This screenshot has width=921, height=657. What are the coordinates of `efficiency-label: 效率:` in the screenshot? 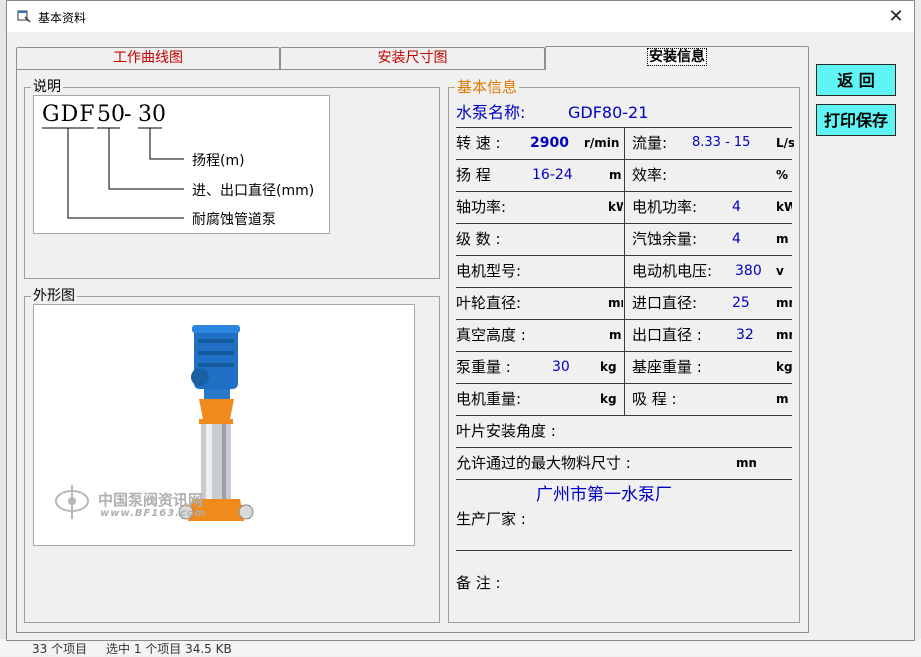 It's located at (650, 175).